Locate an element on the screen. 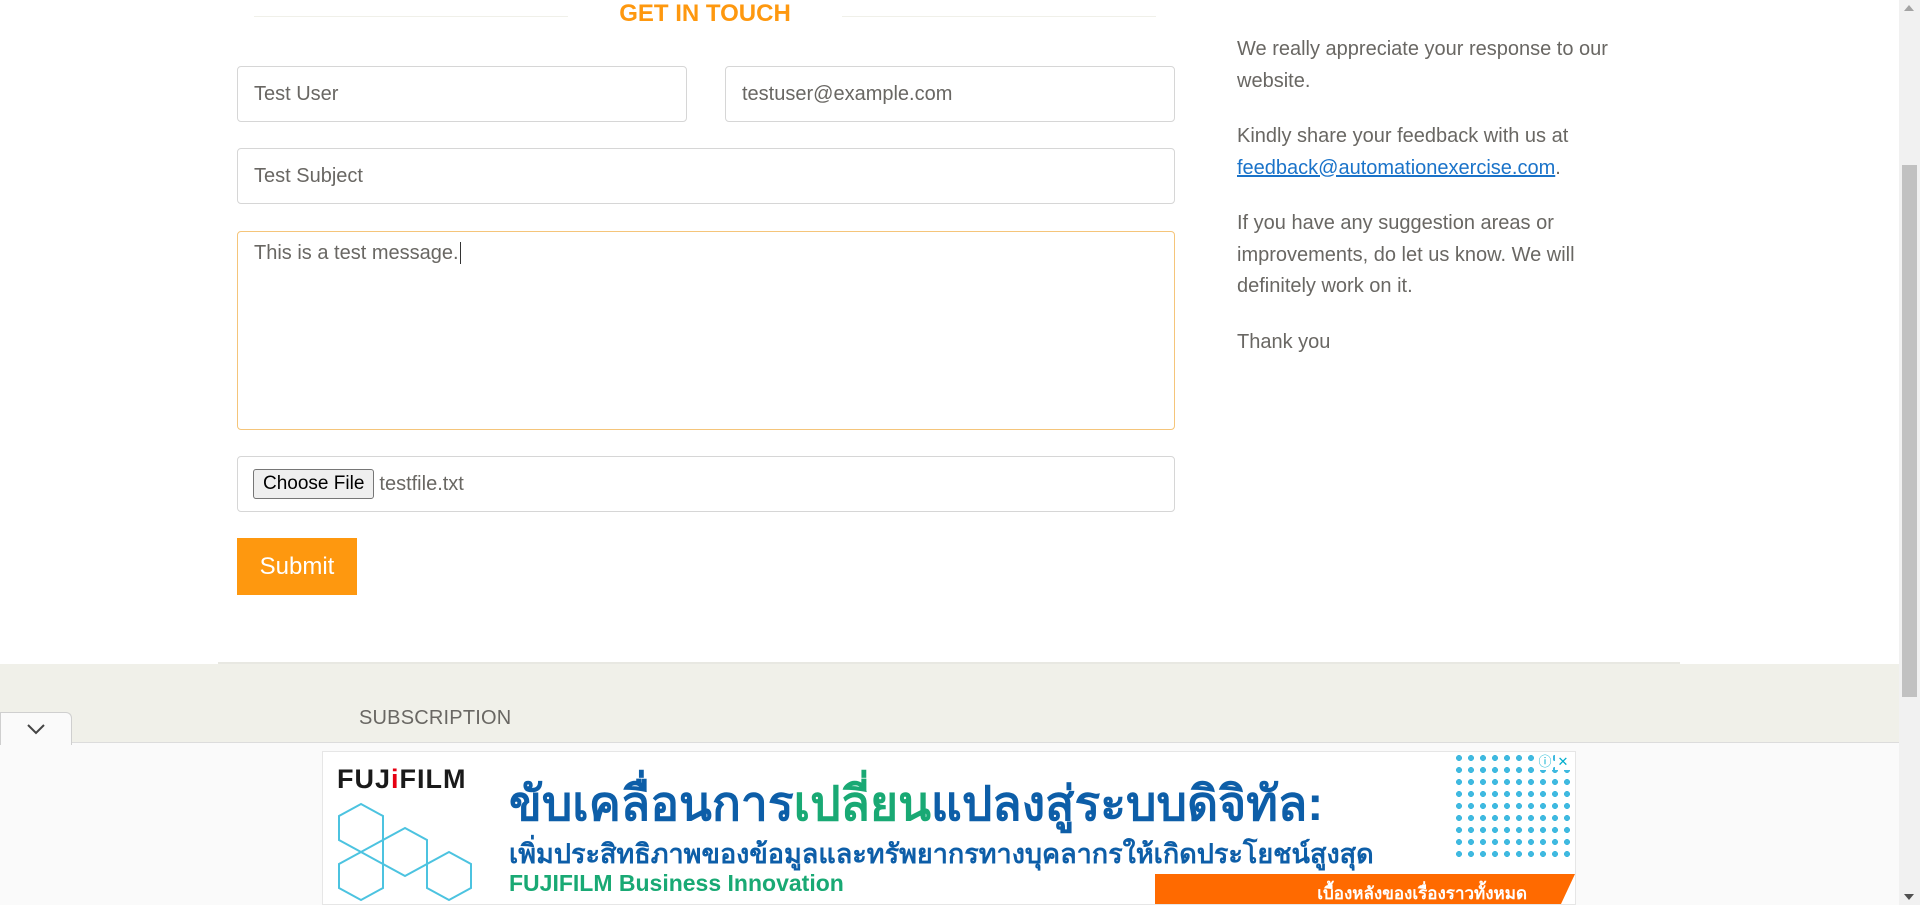 This screenshot has width=1920, height=905. subject-field-value: Test Subject is located at coordinates (308, 175).